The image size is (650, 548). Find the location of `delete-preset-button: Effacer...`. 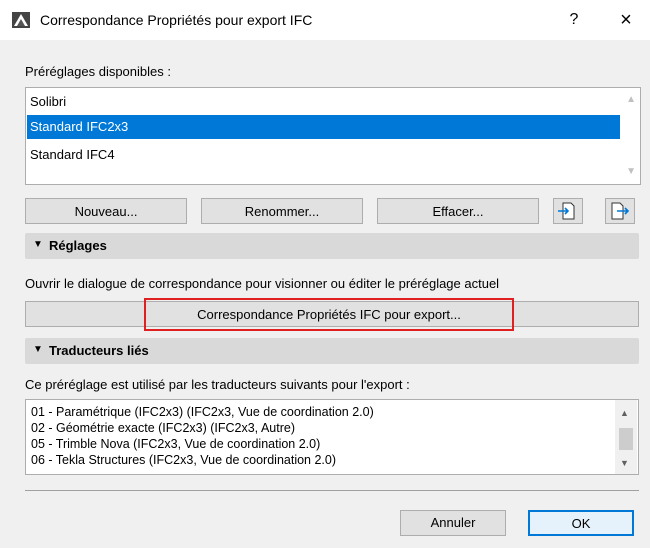

delete-preset-button: Effacer... is located at coordinates (458, 211).